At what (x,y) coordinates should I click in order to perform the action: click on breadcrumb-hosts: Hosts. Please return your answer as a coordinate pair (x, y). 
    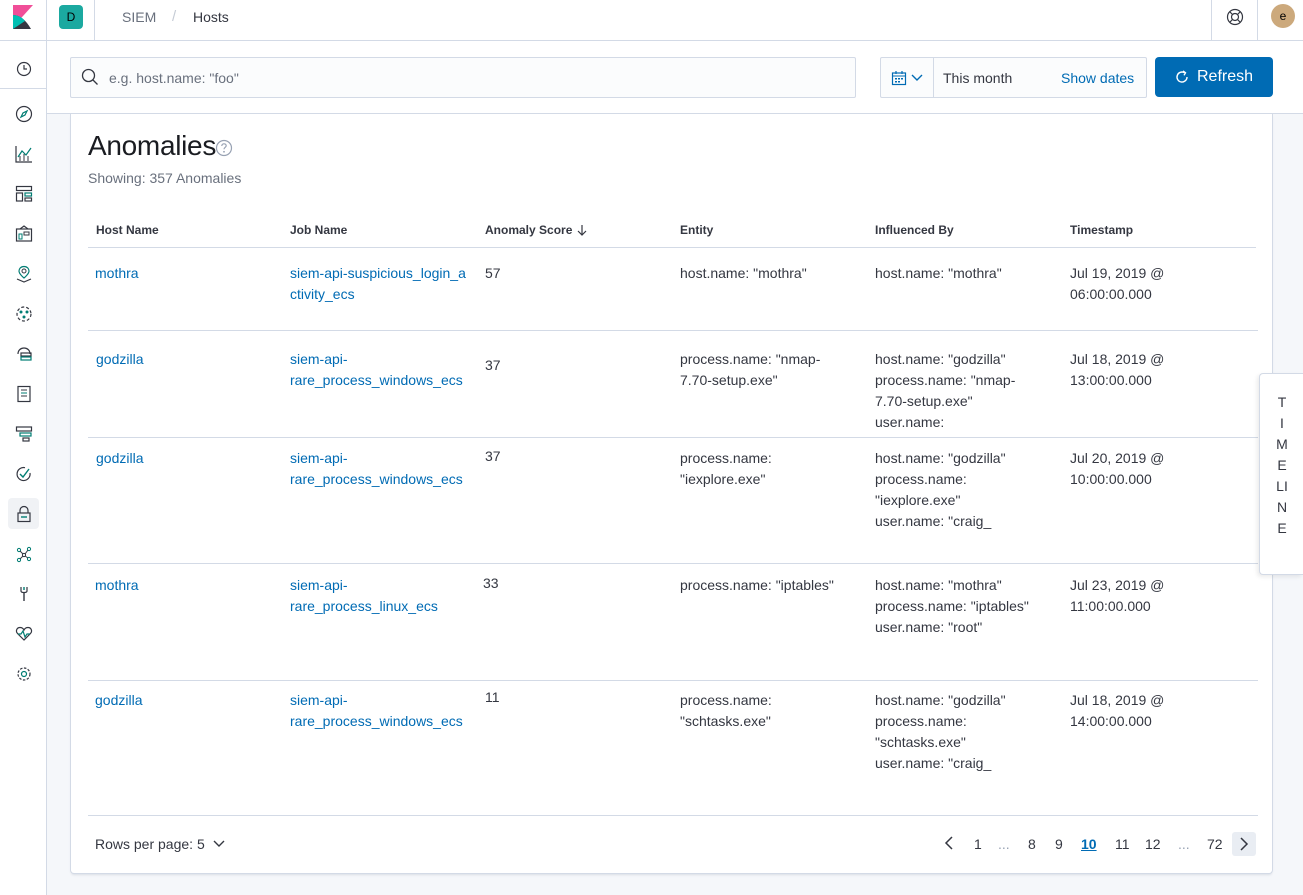
    Looking at the image, I should click on (211, 17).